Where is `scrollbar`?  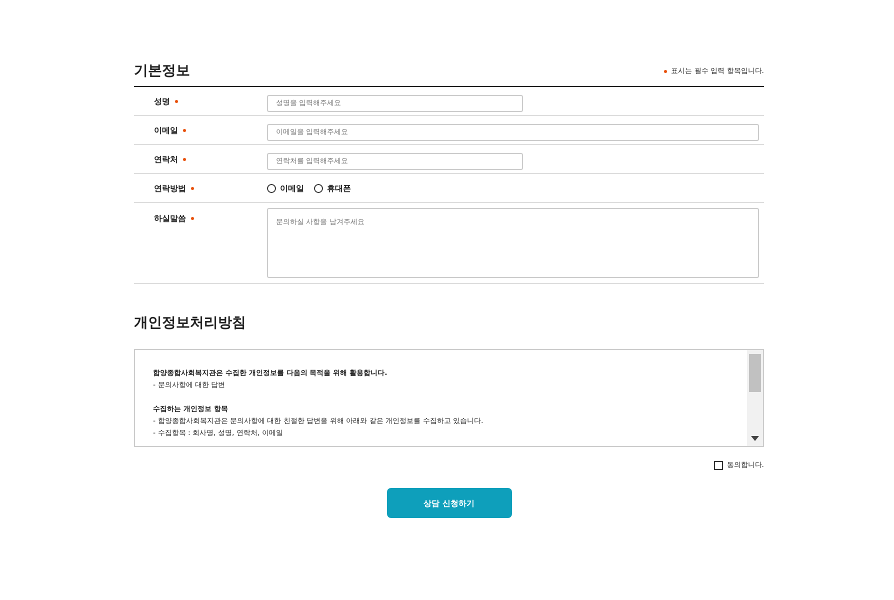 scrollbar is located at coordinates (755, 398).